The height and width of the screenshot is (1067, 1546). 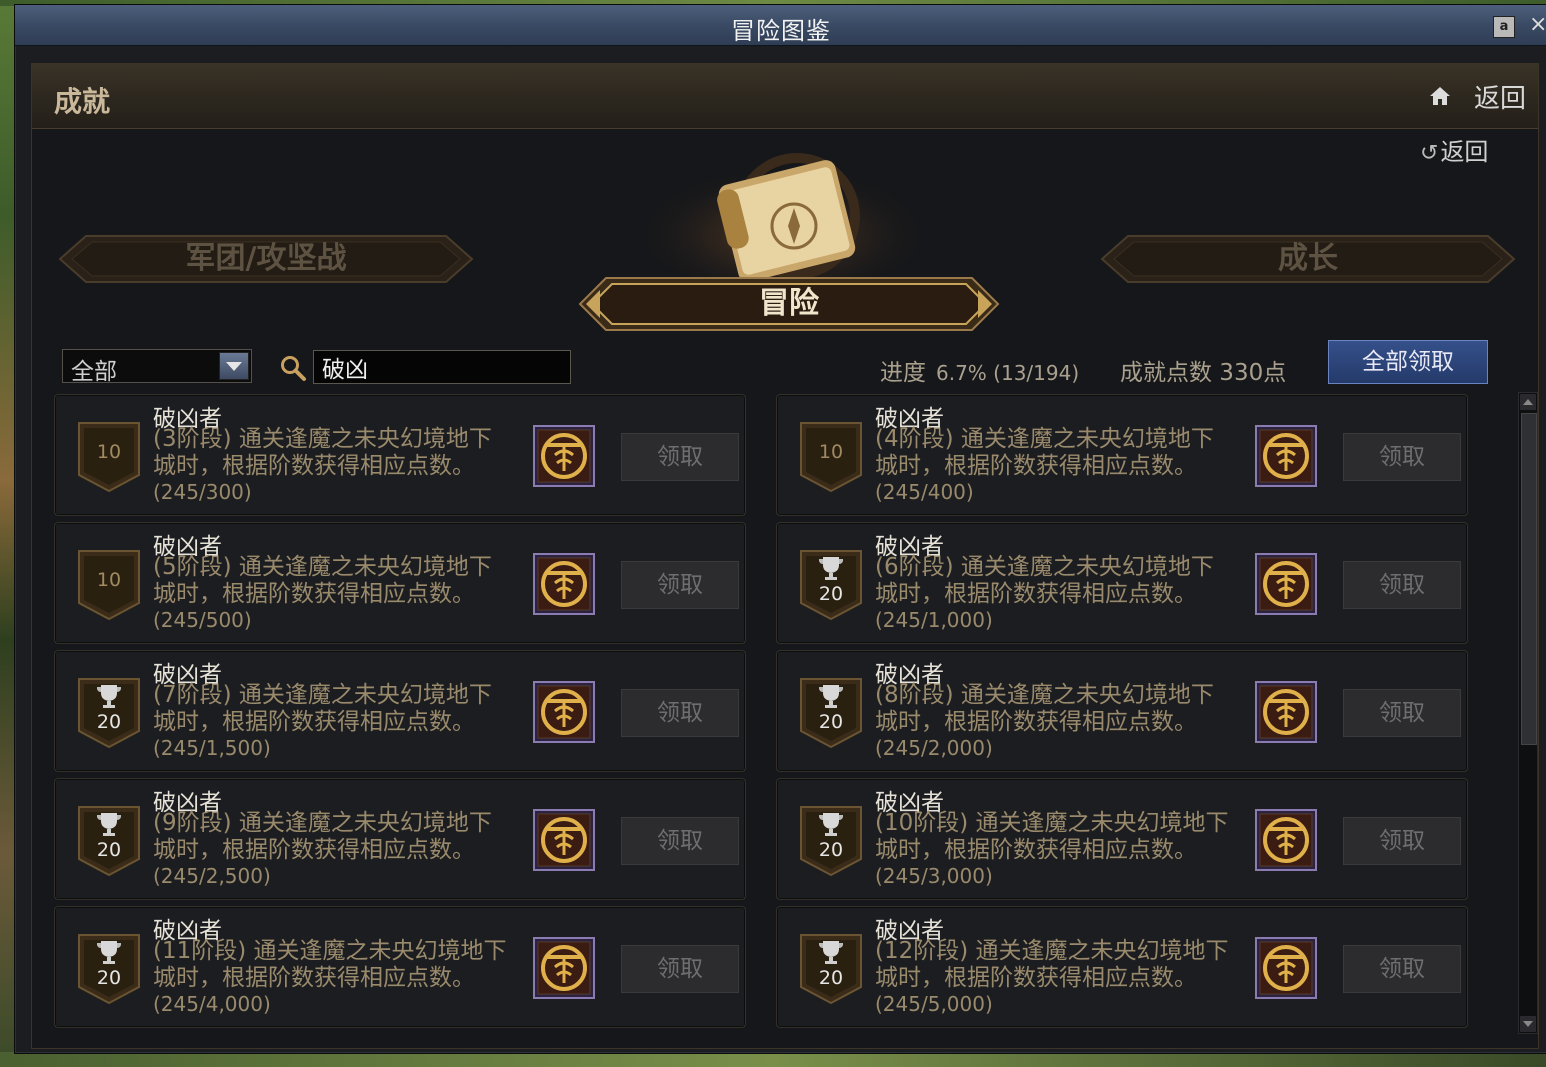 I want to click on achievement-progress: (245/3,000), so click(x=934, y=876).